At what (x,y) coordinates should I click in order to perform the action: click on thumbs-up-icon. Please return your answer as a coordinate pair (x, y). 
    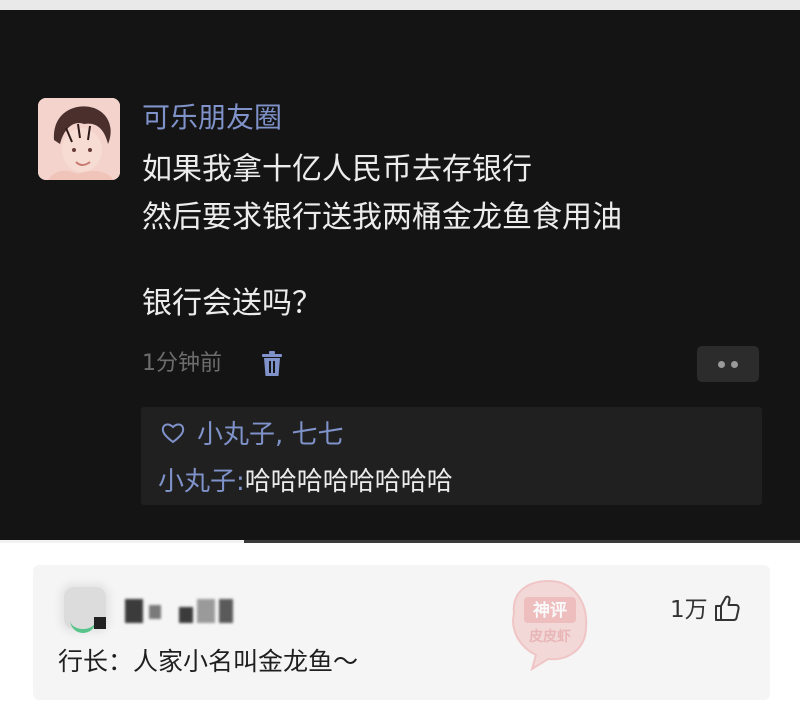
    Looking at the image, I should click on (727, 608).